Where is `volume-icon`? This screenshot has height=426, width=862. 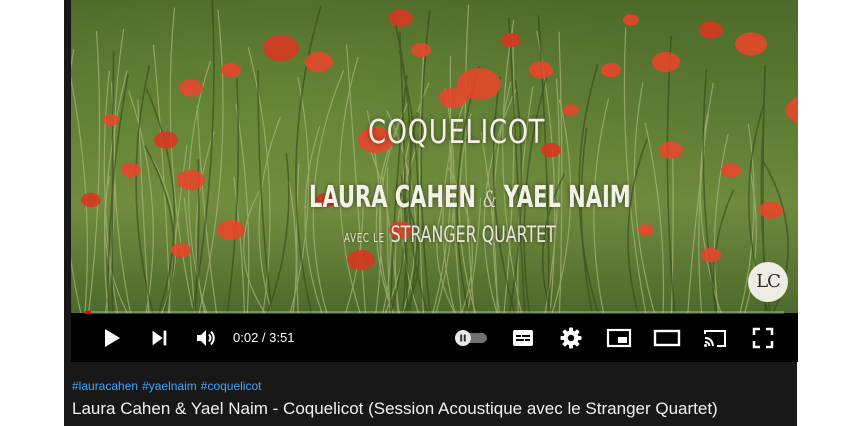 volume-icon is located at coordinates (206, 338).